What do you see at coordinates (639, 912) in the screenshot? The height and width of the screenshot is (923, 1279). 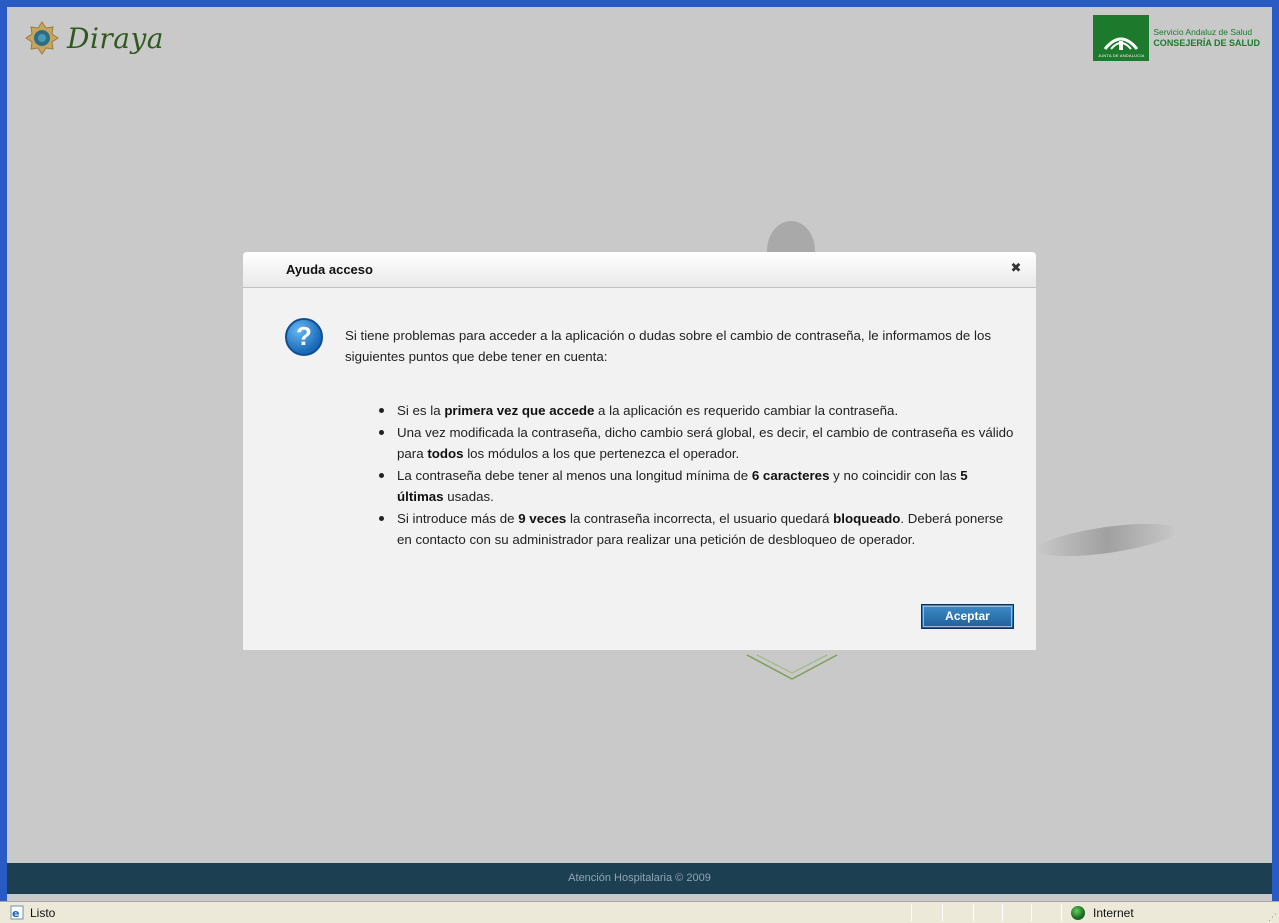 I see `browser-status-bar: e Listo Internet ⋰` at bounding box center [639, 912].